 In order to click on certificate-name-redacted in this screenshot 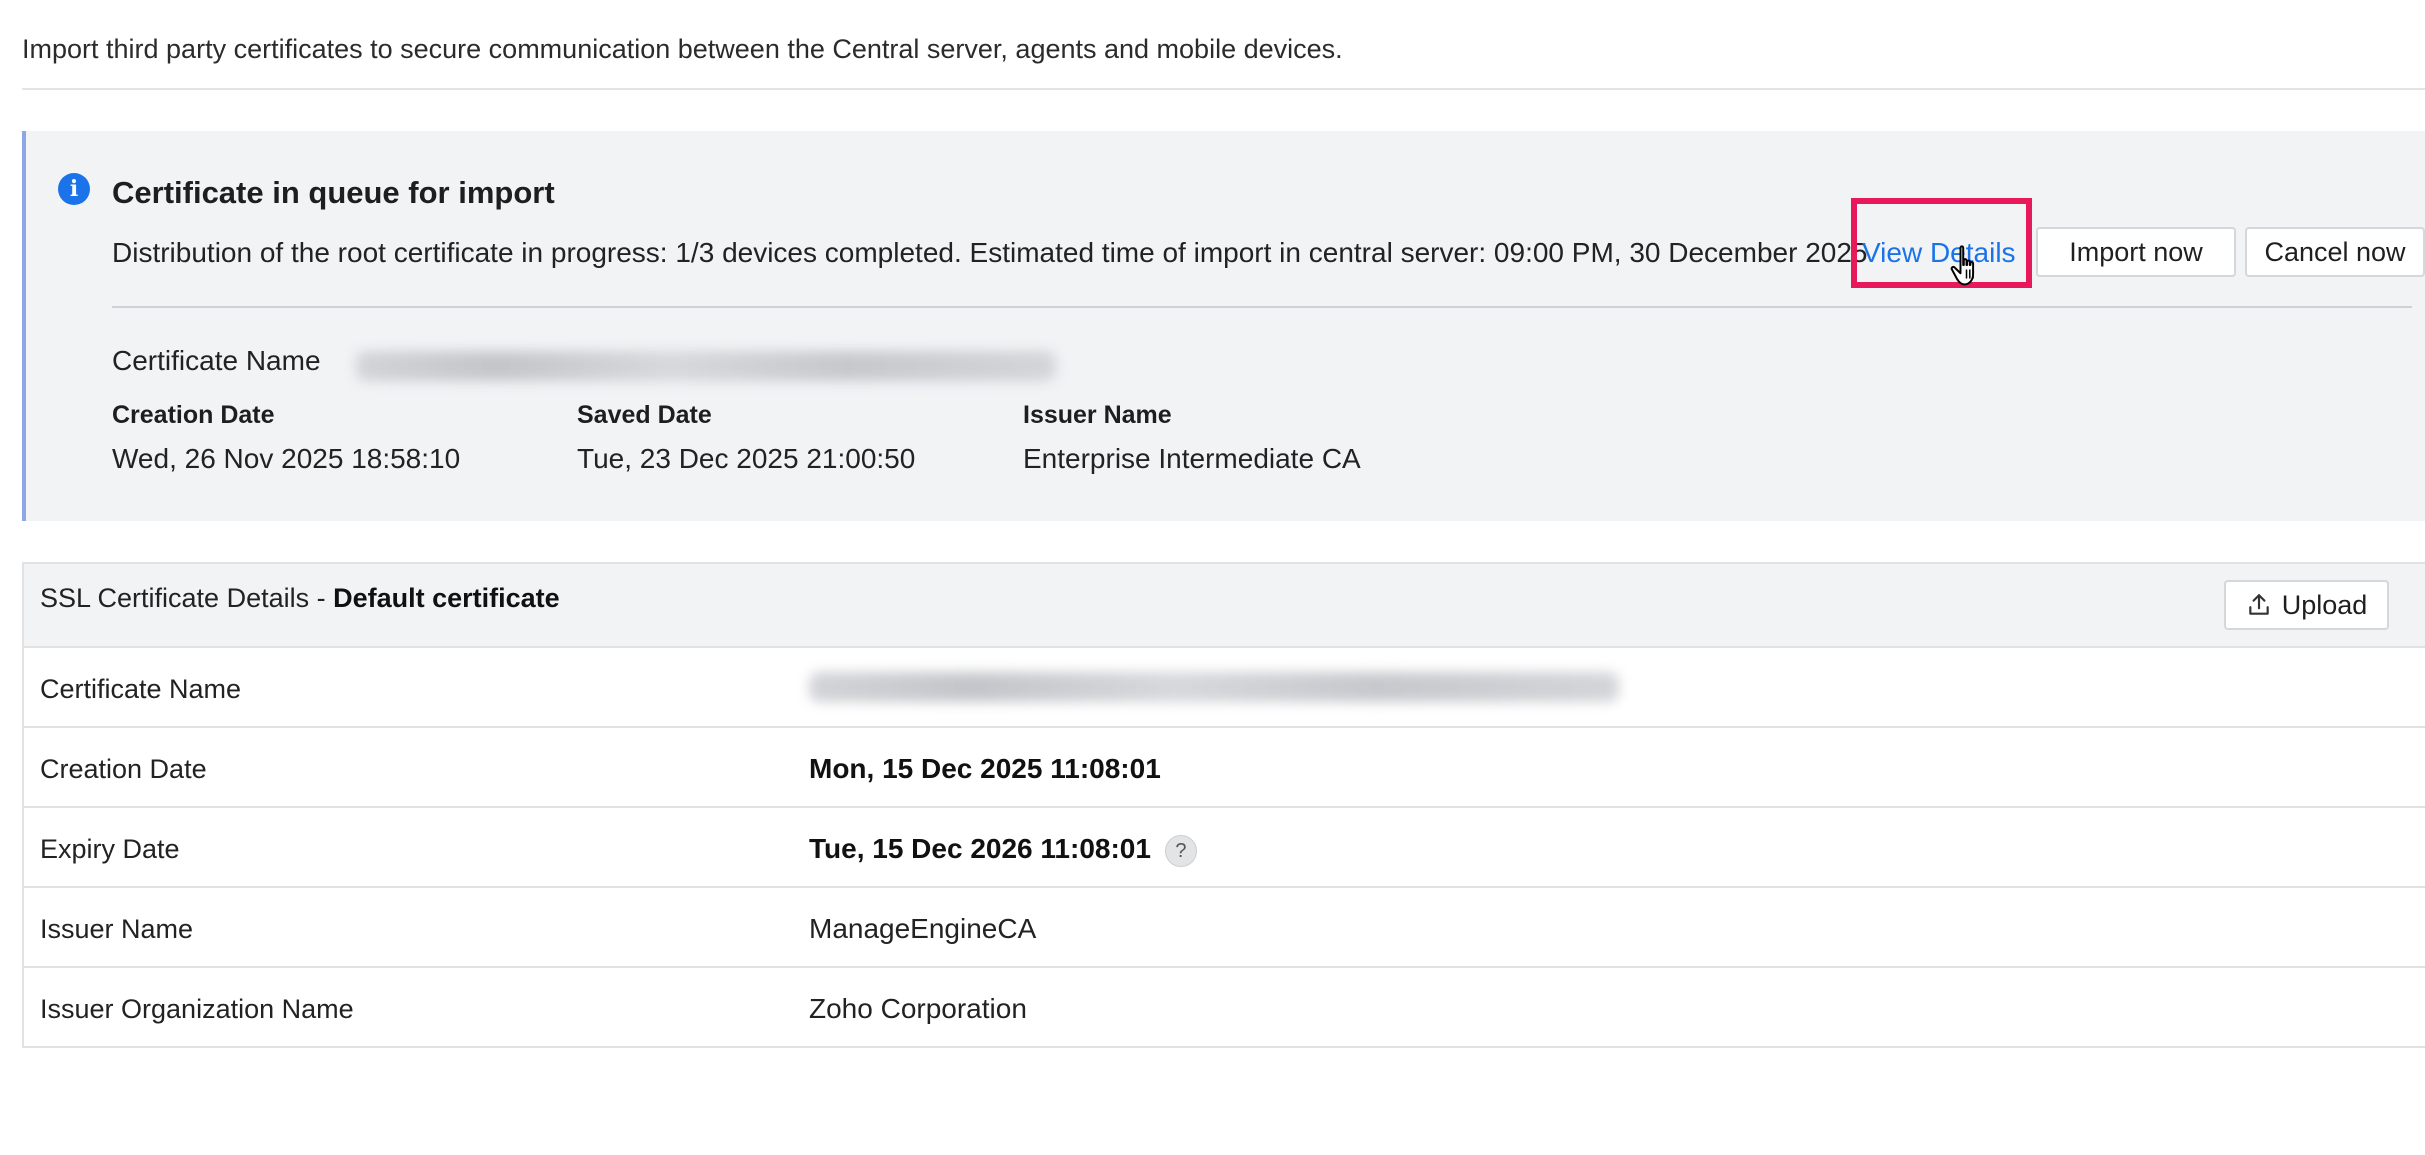, I will do `click(1214, 687)`.